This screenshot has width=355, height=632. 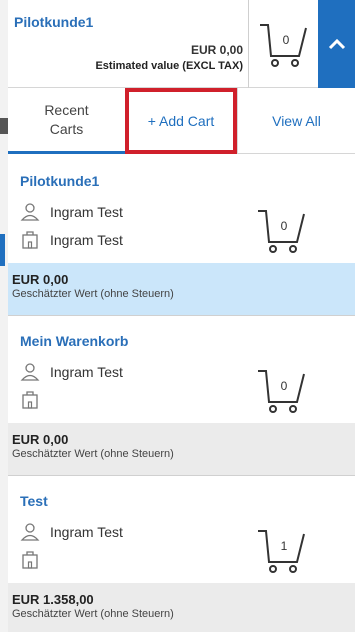 What do you see at coordinates (66, 128) in the screenshot?
I see `tab-recent-label-line2: Carts` at bounding box center [66, 128].